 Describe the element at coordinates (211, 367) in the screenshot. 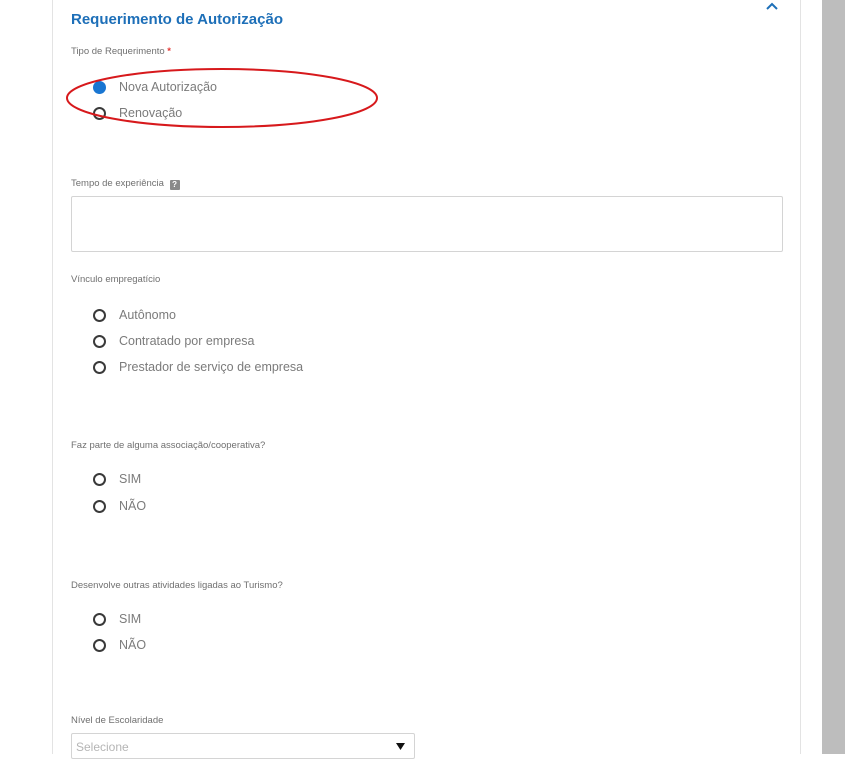

I see `radio-label: Prestador de serviço de empresa` at that location.